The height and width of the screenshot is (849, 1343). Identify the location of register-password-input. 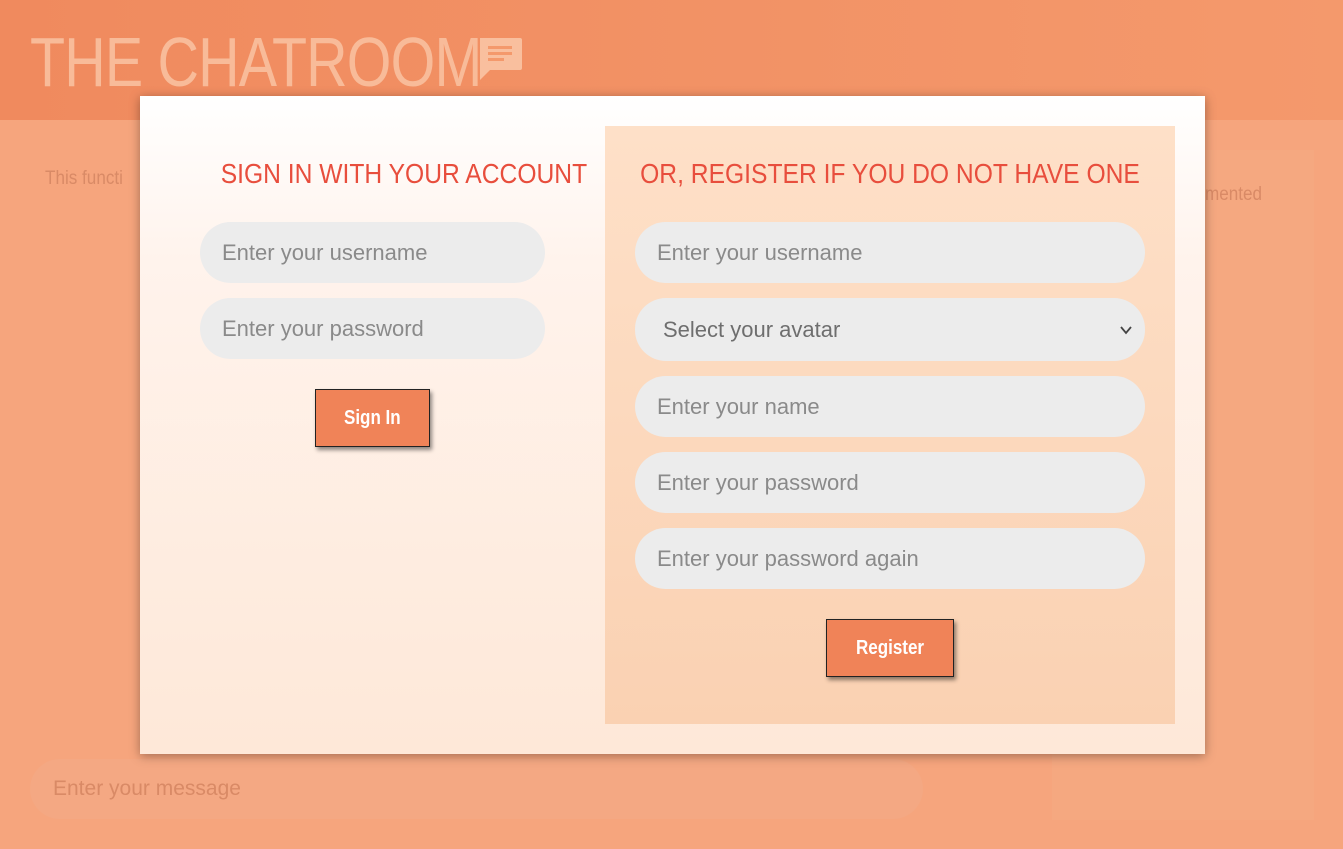
(890, 482).